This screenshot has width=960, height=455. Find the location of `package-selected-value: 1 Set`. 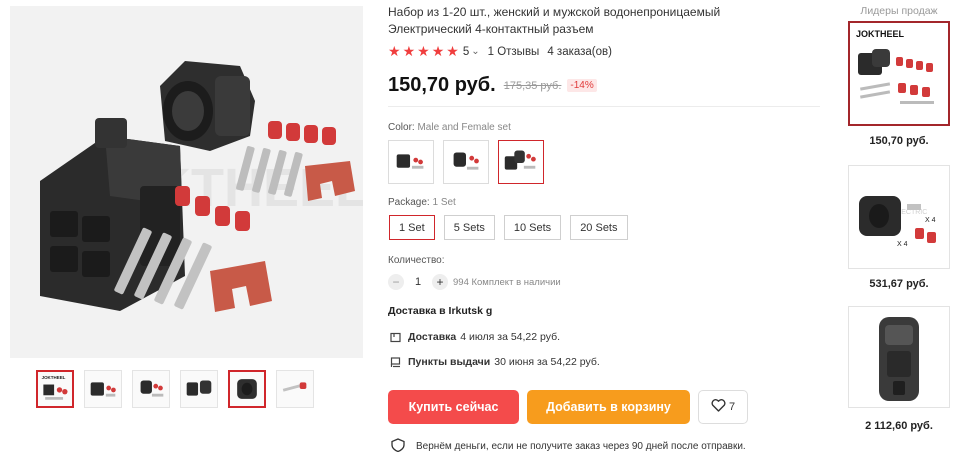

package-selected-value: 1 Set is located at coordinates (444, 202).